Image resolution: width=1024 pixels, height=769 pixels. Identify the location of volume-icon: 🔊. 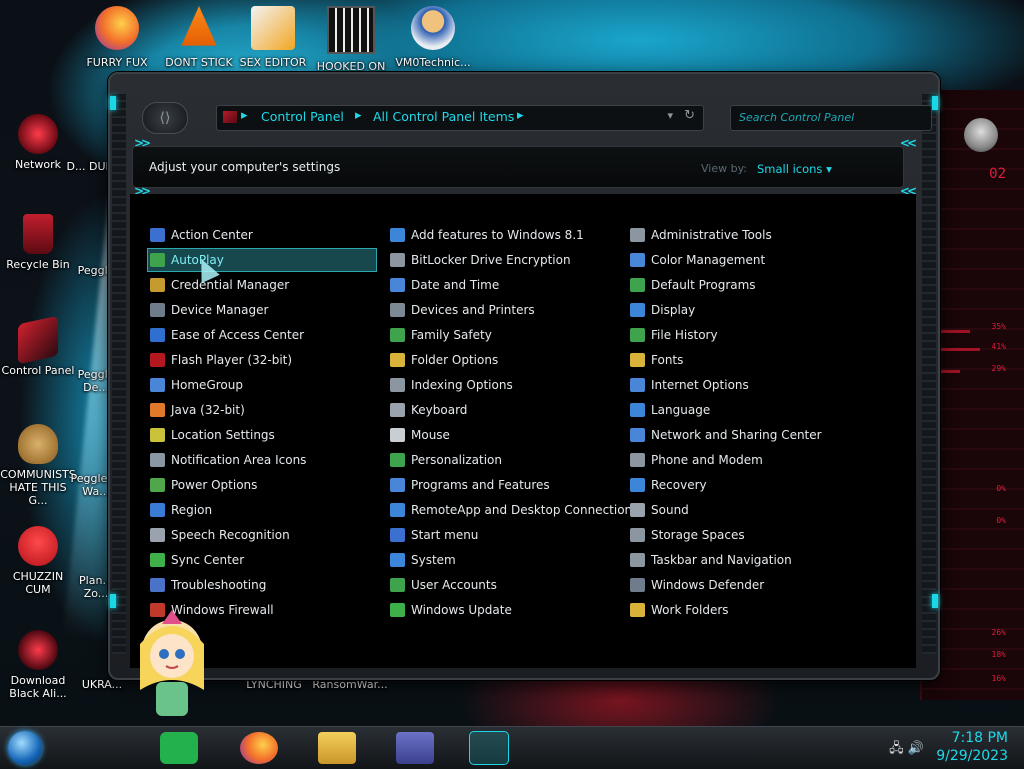
(916, 748).